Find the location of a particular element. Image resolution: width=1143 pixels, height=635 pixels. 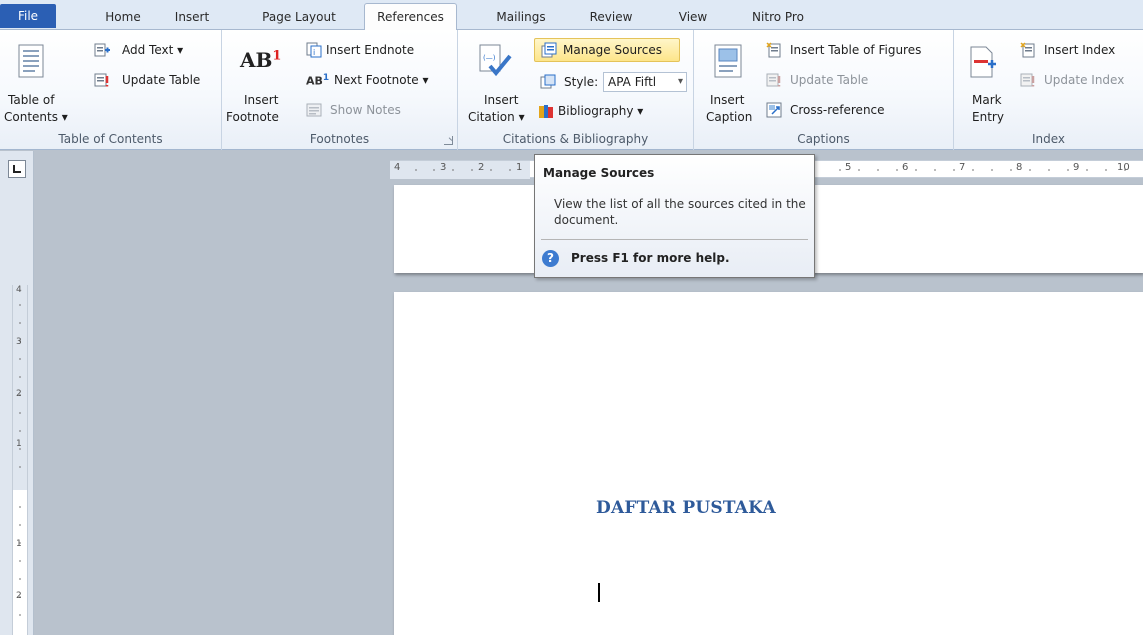

insert-table-of-figures-label: Insert Table of Figures is located at coordinates (856, 50).